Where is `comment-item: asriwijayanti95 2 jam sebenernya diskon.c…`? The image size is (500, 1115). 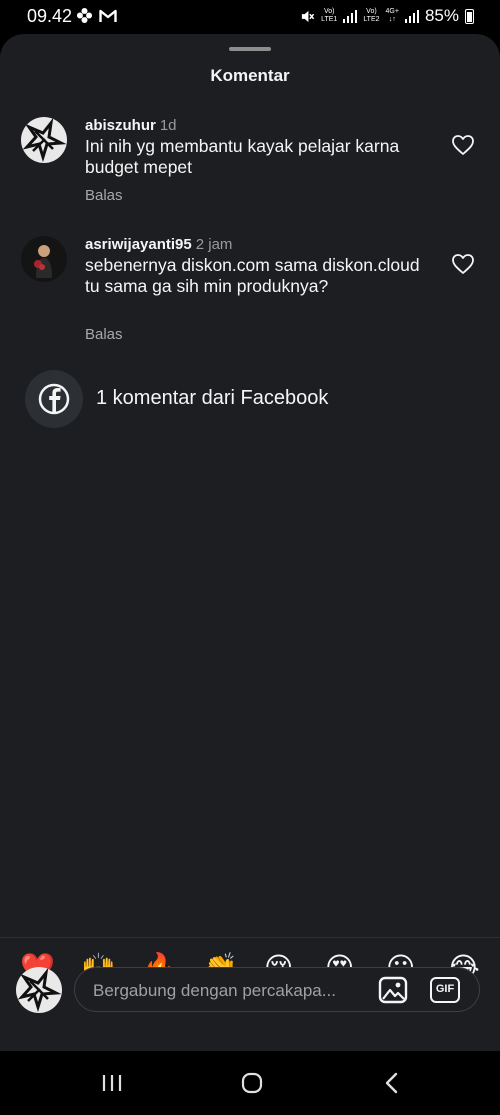
comment-item: asriwijayanti95 2 jam sebenernya diskon.c… is located at coordinates (250, 291).